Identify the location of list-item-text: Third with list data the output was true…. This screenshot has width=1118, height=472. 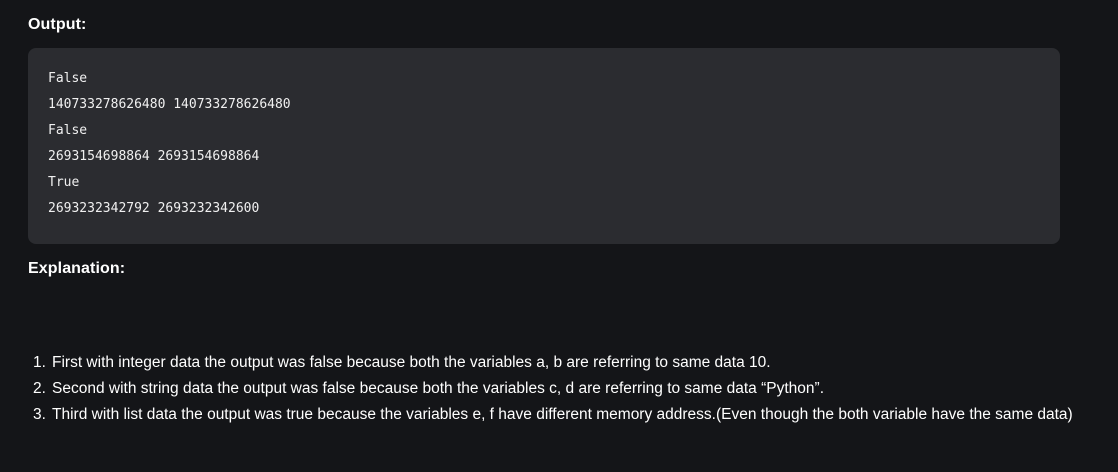
(562, 414).